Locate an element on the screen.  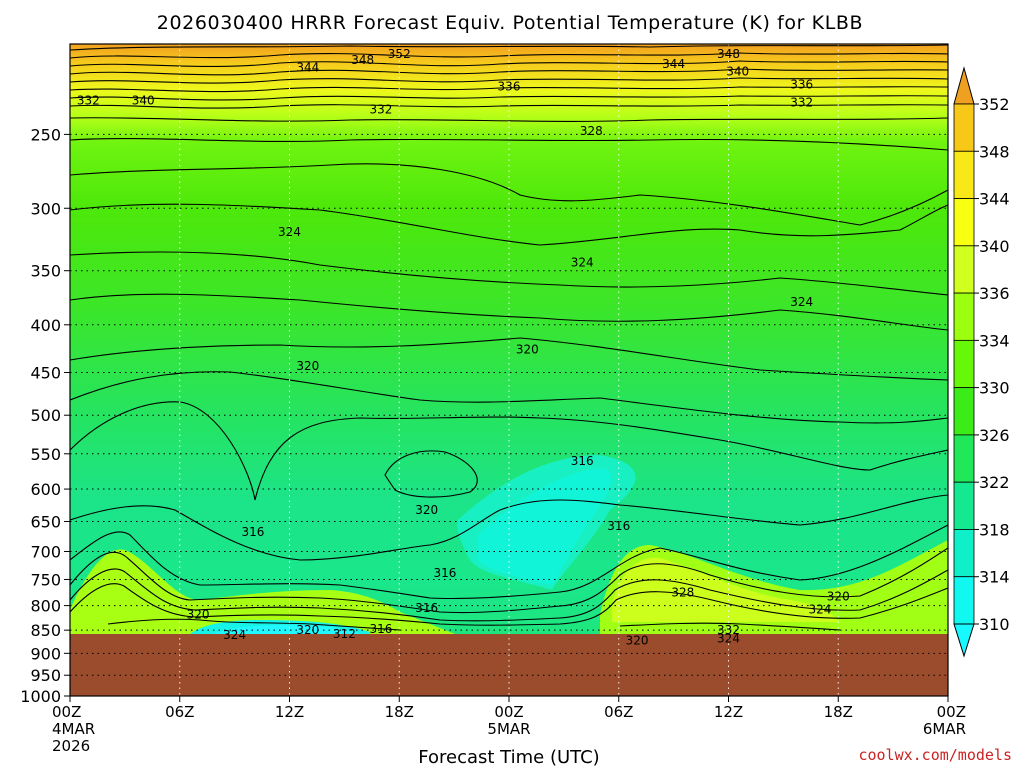
y-tick-label-250: 250 is located at coordinates (45, 134).